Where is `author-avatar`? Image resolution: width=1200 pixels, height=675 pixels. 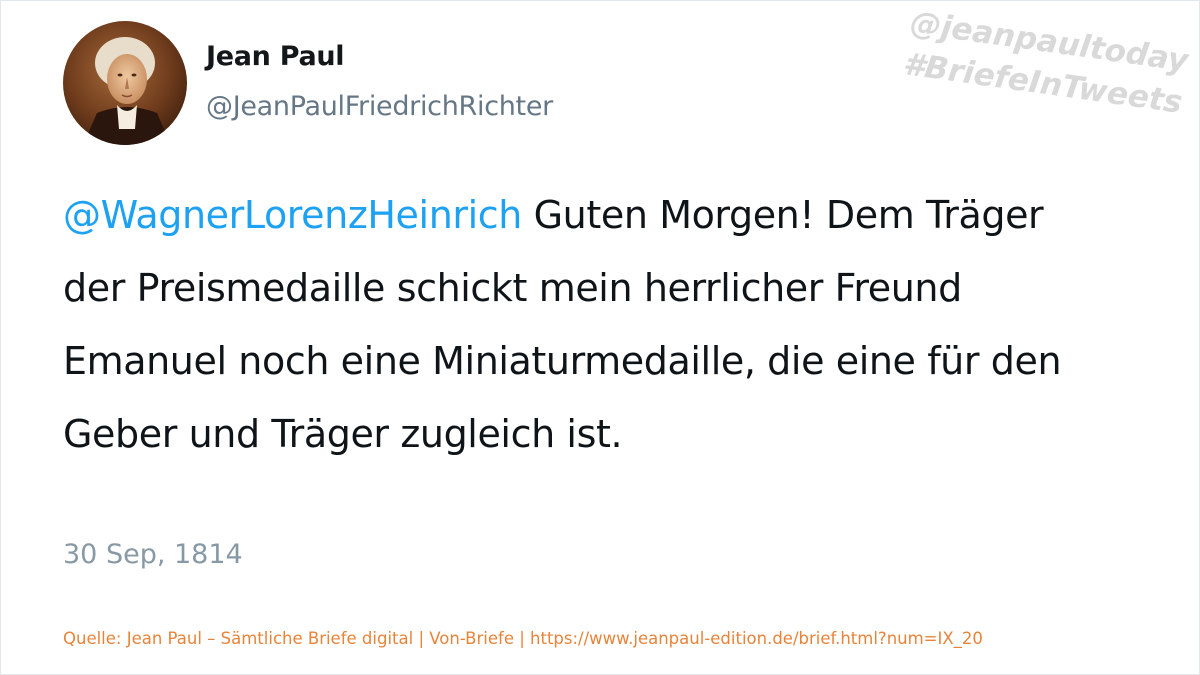
author-avatar is located at coordinates (125, 83).